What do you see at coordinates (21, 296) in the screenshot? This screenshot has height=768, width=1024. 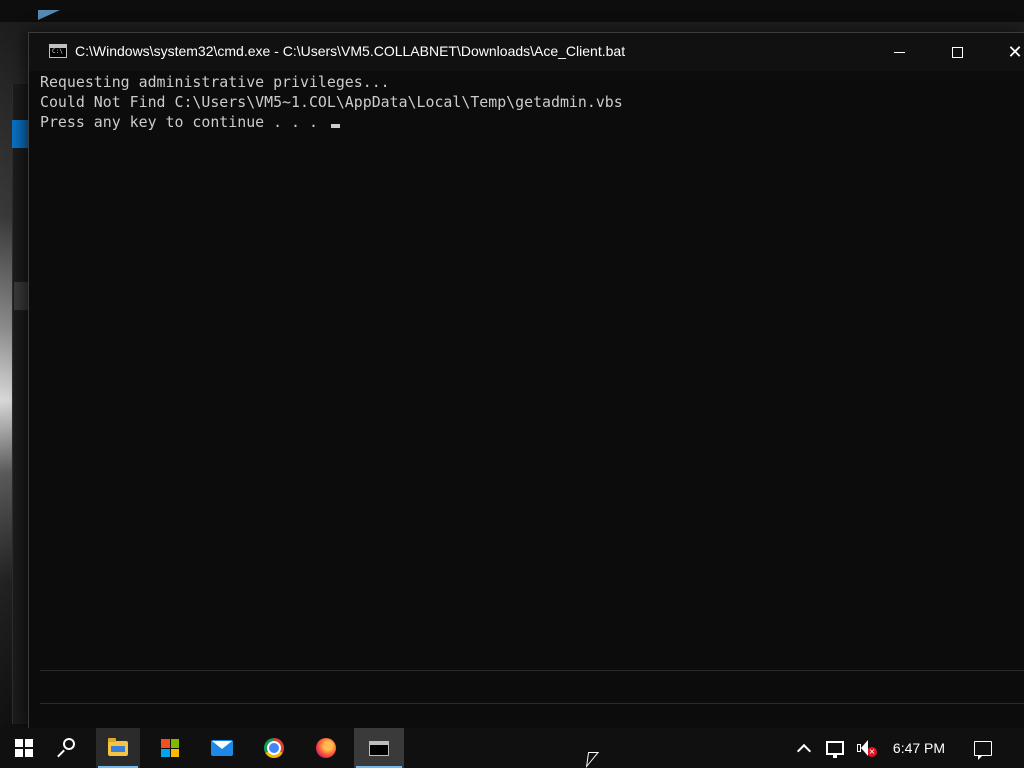 I see `background-window-gray-element` at bounding box center [21, 296].